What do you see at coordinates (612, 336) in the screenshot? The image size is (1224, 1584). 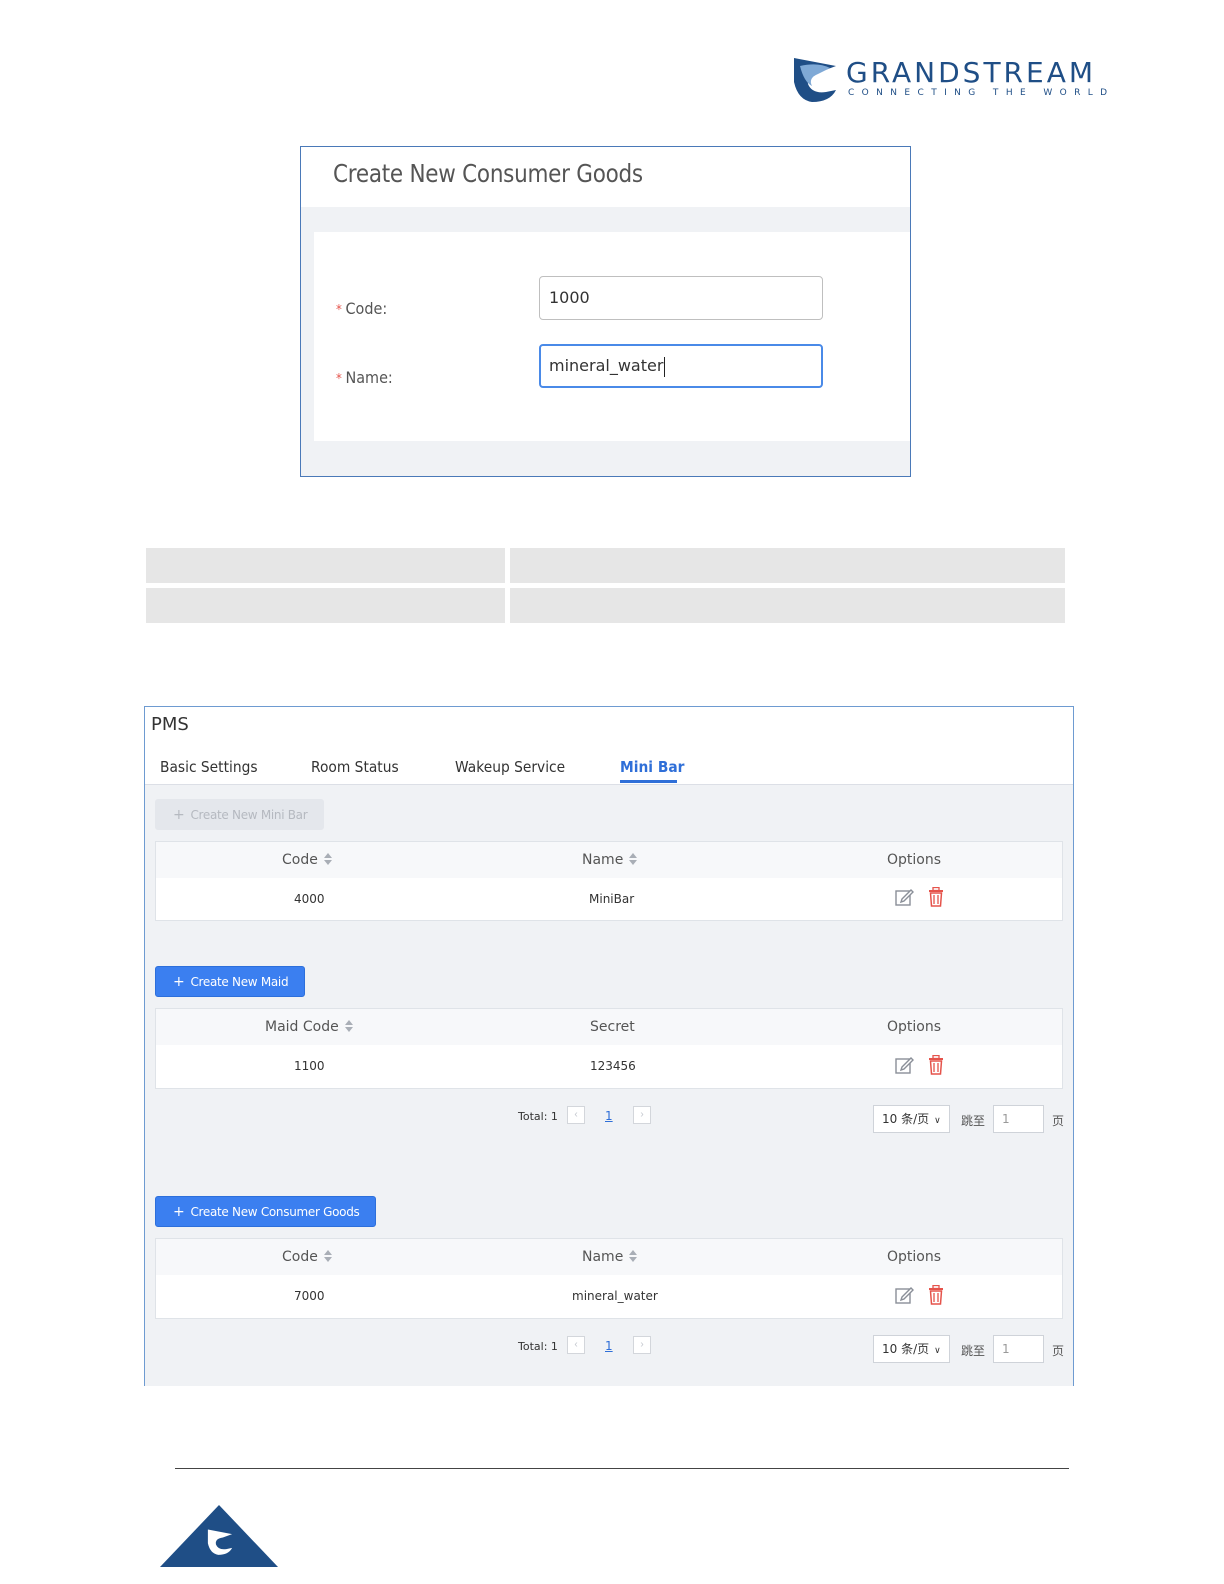 I see `dialog-form: * Code: 1000 * Name: mineral_water` at bounding box center [612, 336].